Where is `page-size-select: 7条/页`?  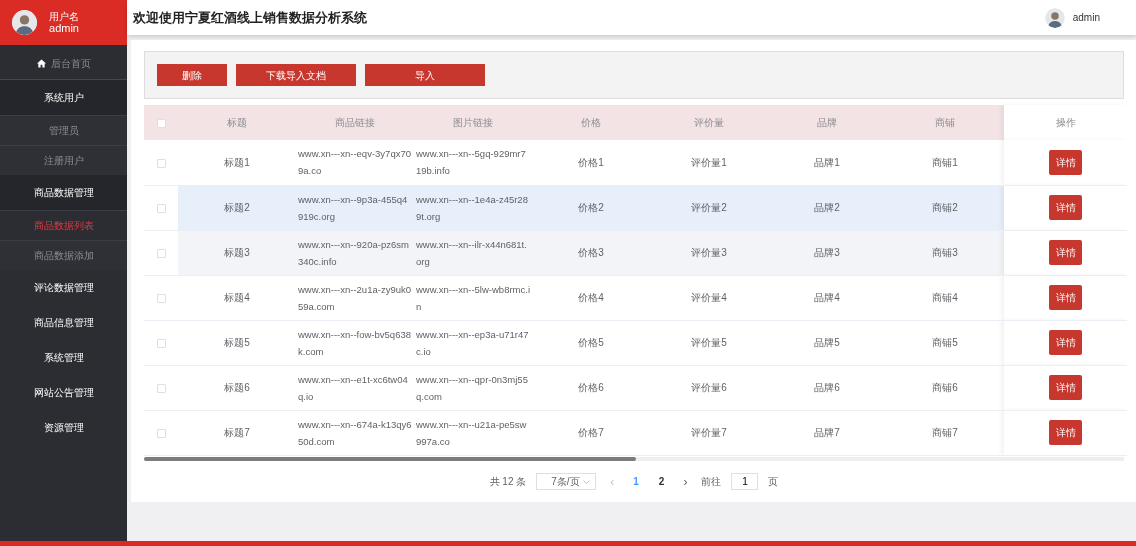
page-size-select: 7条/页 is located at coordinates (566, 481).